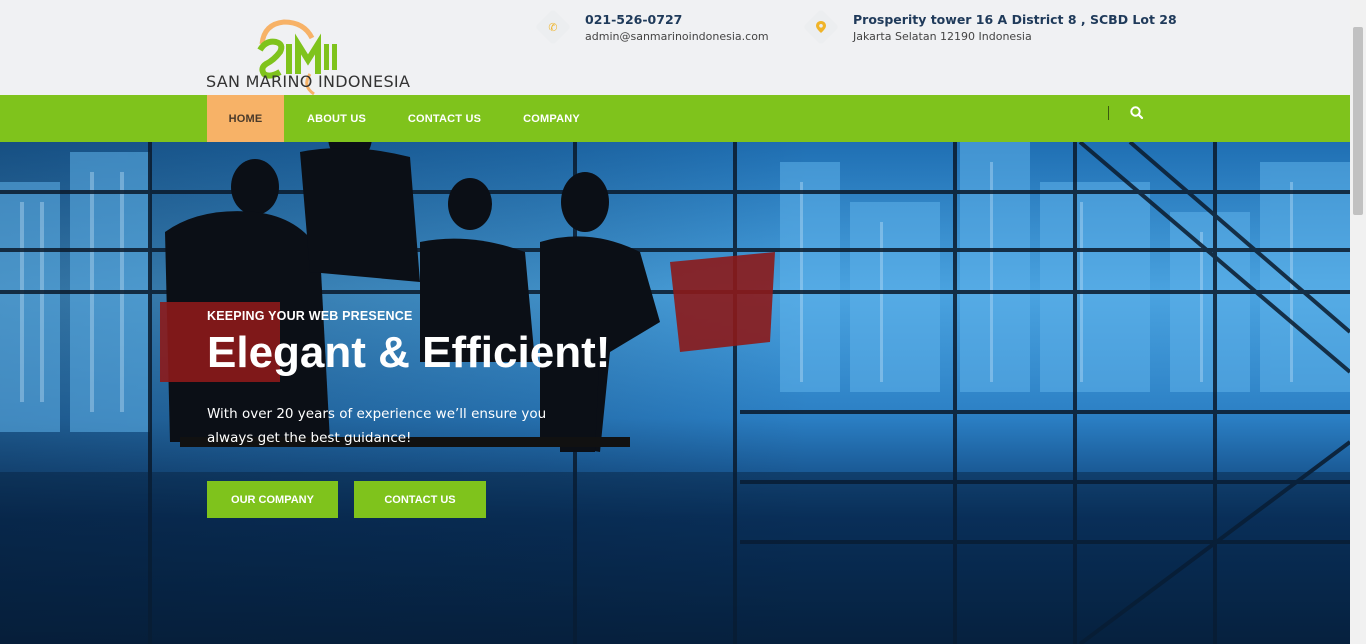  Describe the element at coordinates (677, 36) in the screenshot. I see `email-address: admin@sanmarinoindonesia.com` at that location.